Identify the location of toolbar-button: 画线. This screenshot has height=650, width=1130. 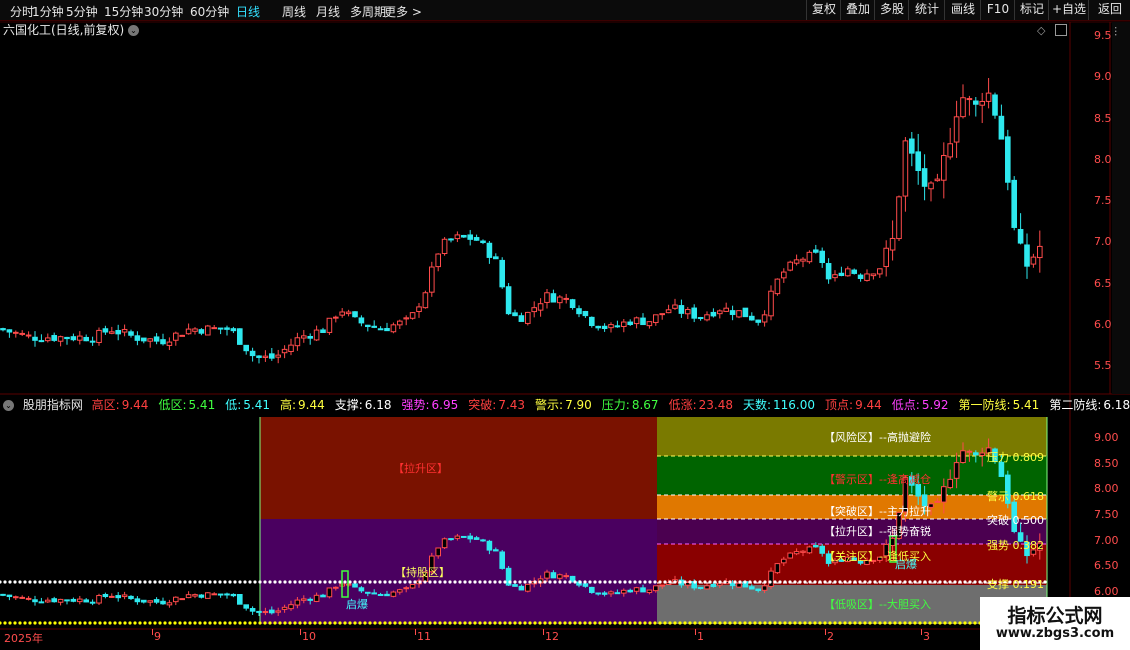
(962, 10).